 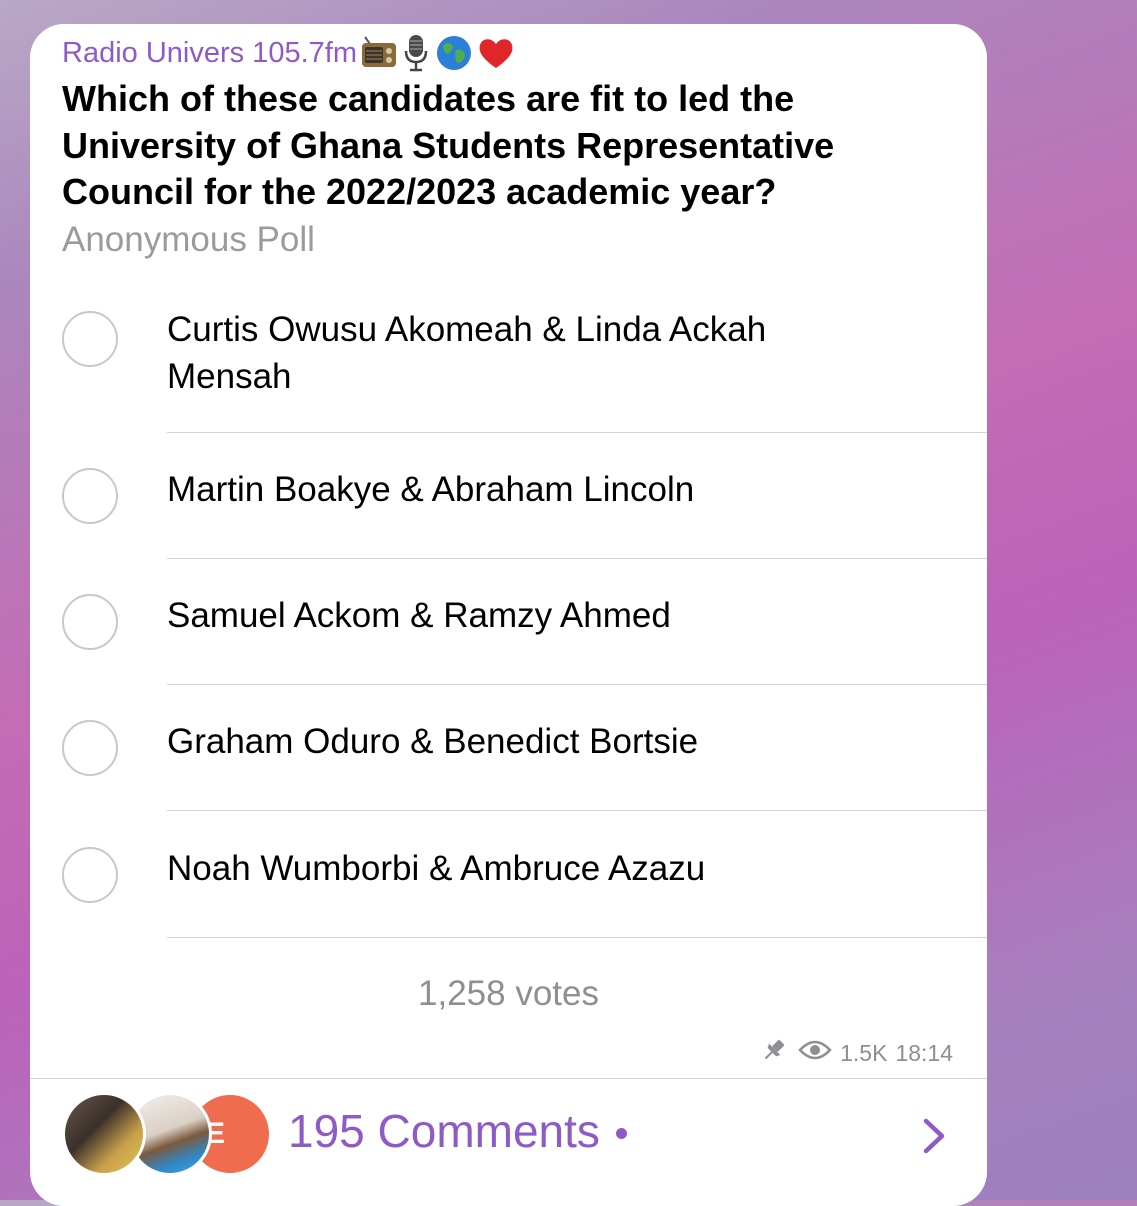 I want to click on poll-type-label: Anonymous Poll, so click(x=188, y=239).